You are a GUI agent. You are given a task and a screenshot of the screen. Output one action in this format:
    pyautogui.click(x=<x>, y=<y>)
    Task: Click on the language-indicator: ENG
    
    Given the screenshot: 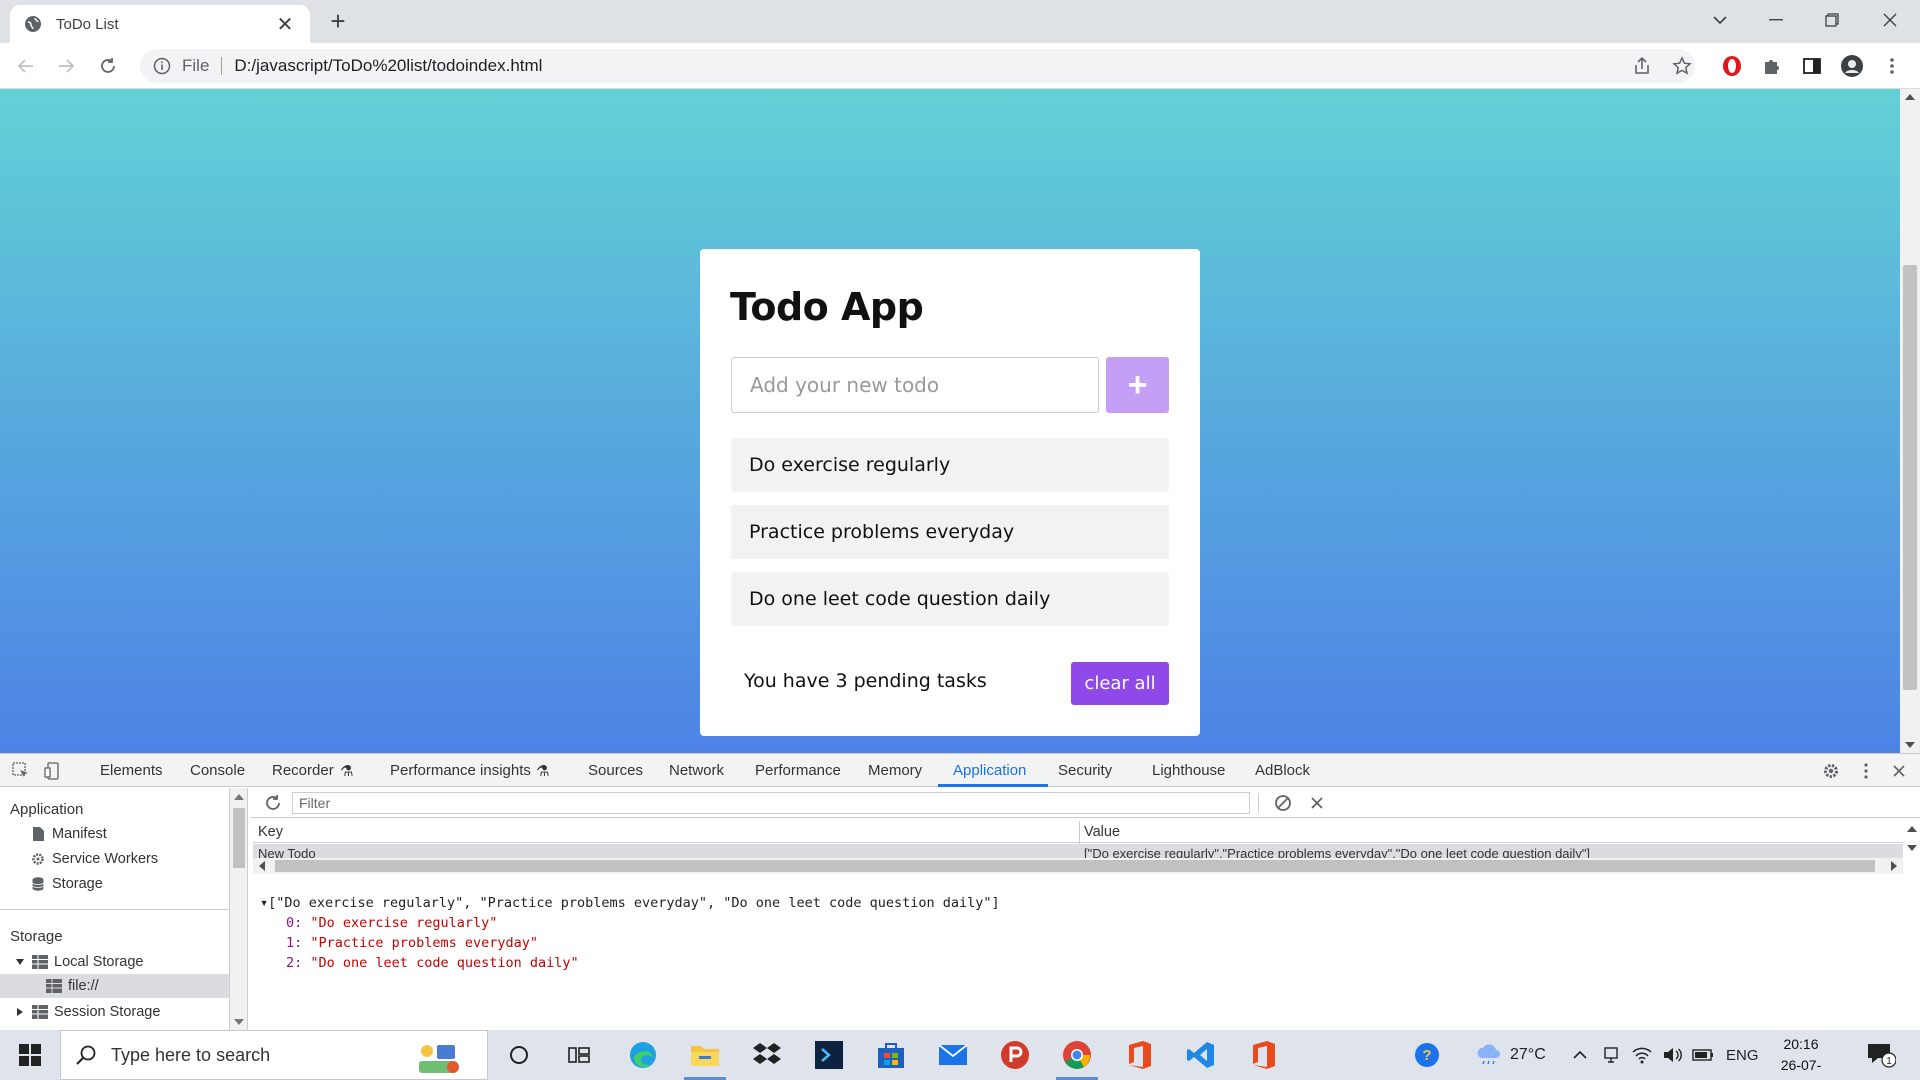 What is the action you would take?
    pyautogui.click(x=1742, y=1055)
    